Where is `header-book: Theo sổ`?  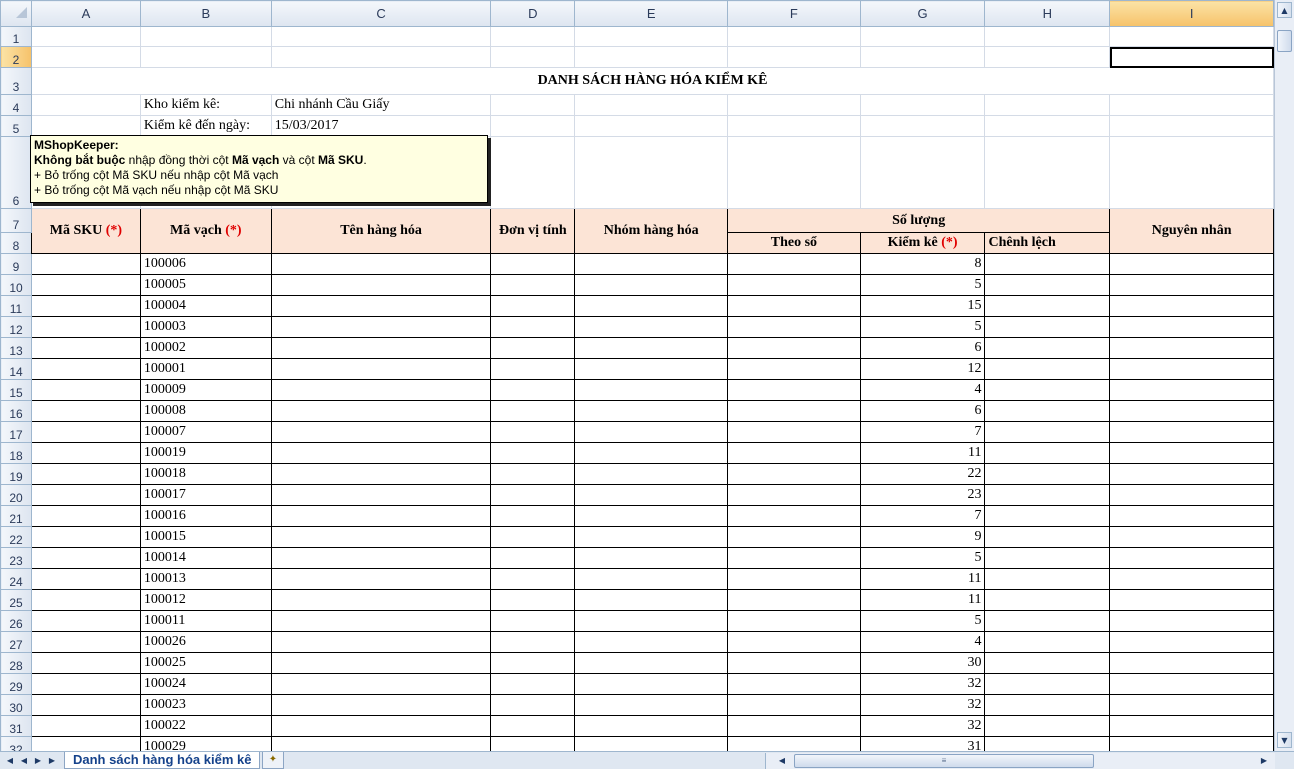
header-book: Theo sổ is located at coordinates (794, 243).